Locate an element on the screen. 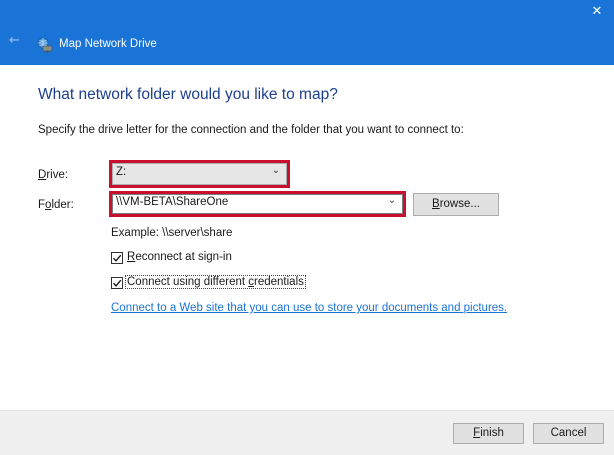 This screenshot has width=614, height=455. browse-accelerator: B is located at coordinates (436, 204).